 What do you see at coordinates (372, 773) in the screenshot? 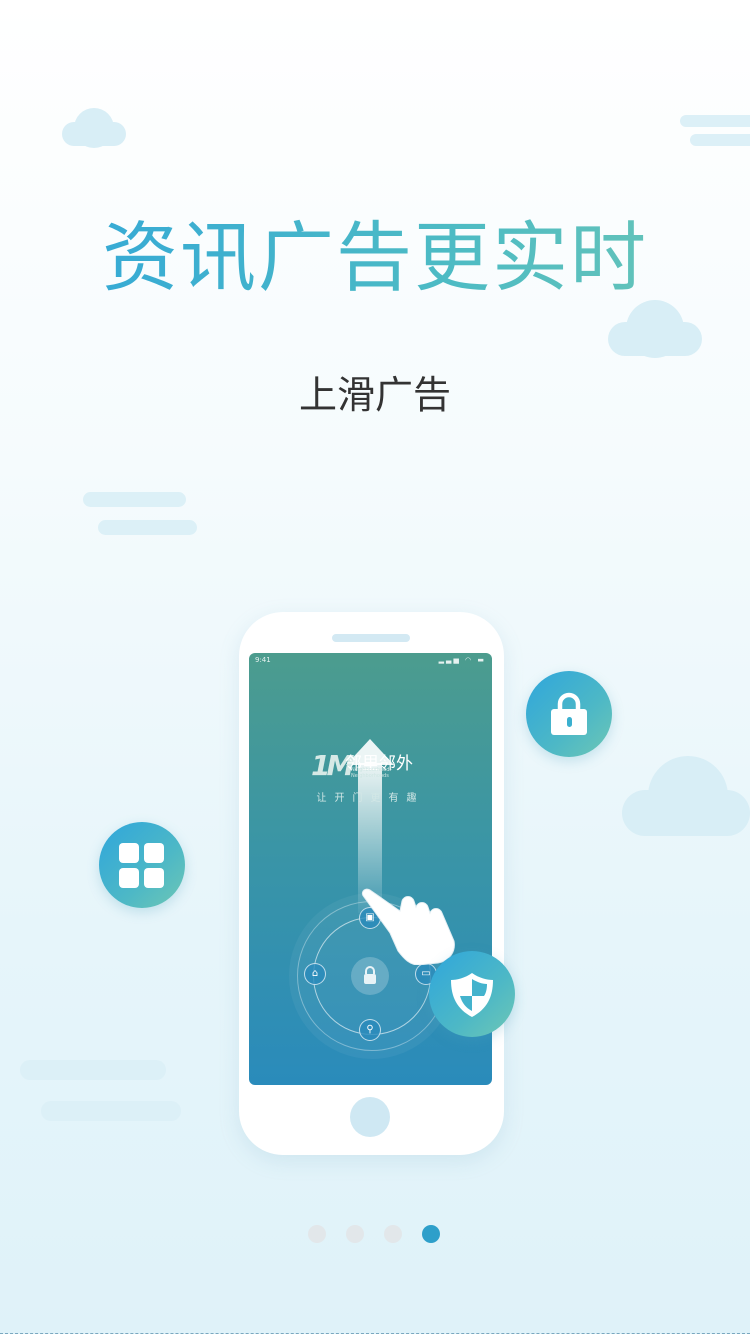
I see `logo-subtext: Neighbourhood · Neighborhoods` at bounding box center [372, 773].